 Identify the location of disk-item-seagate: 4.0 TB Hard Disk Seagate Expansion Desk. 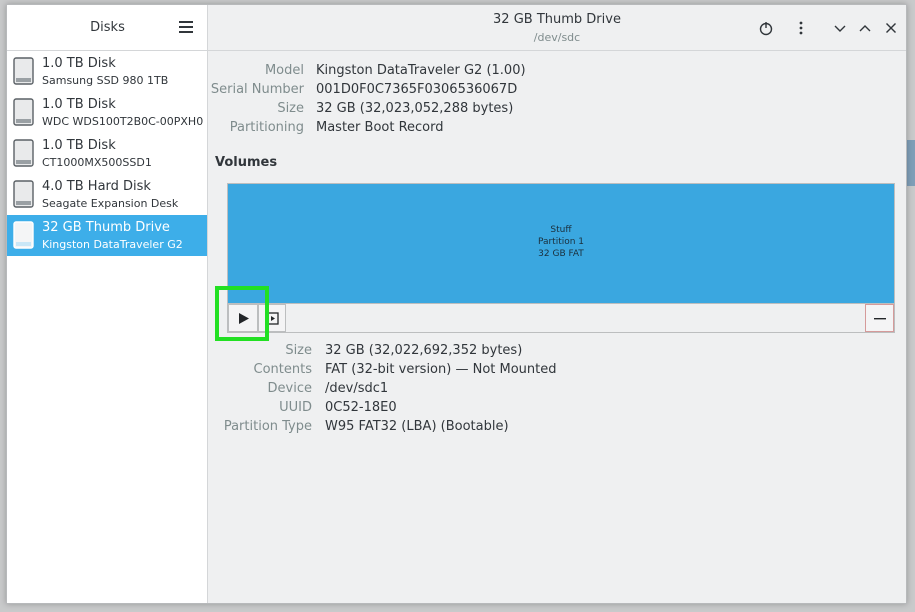
(107, 194).